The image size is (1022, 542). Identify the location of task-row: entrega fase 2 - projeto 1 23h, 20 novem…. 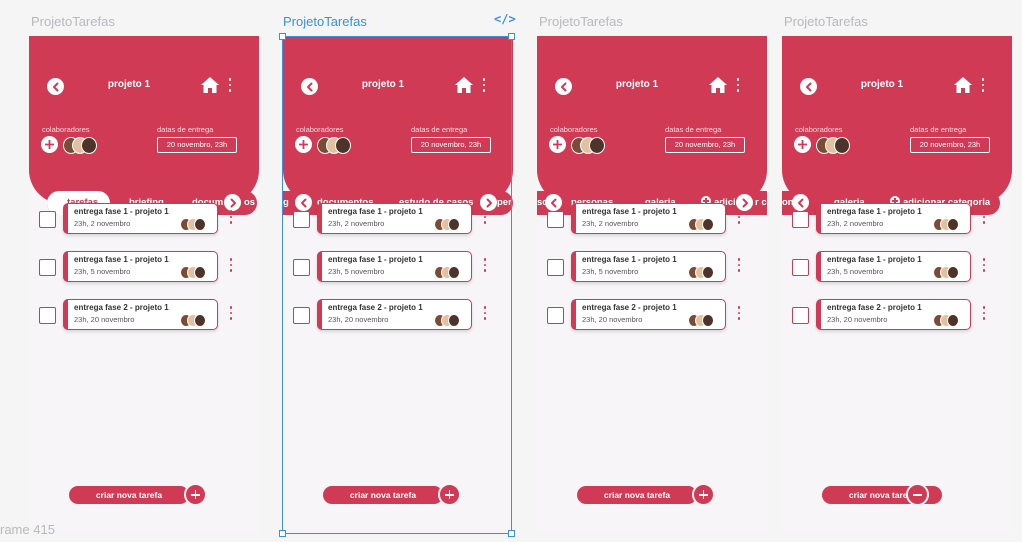
(652, 314).